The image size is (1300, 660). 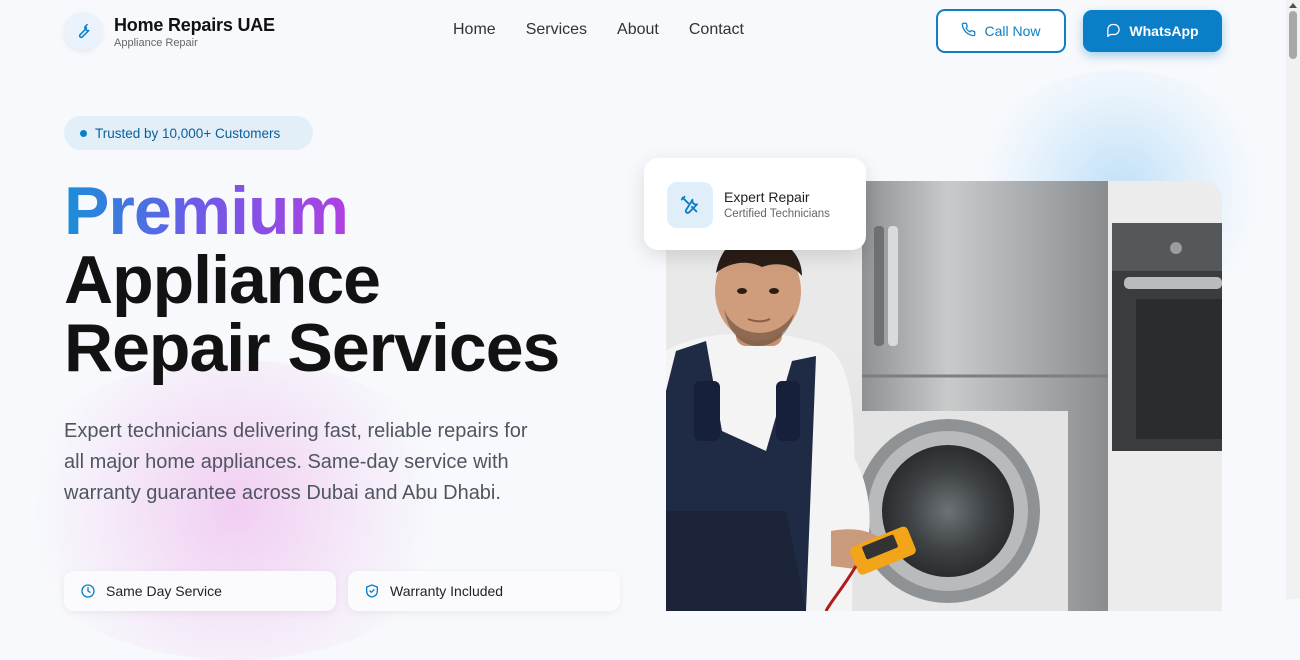 I want to click on main-nav: Home Services About Contact, so click(x=598, y=30).